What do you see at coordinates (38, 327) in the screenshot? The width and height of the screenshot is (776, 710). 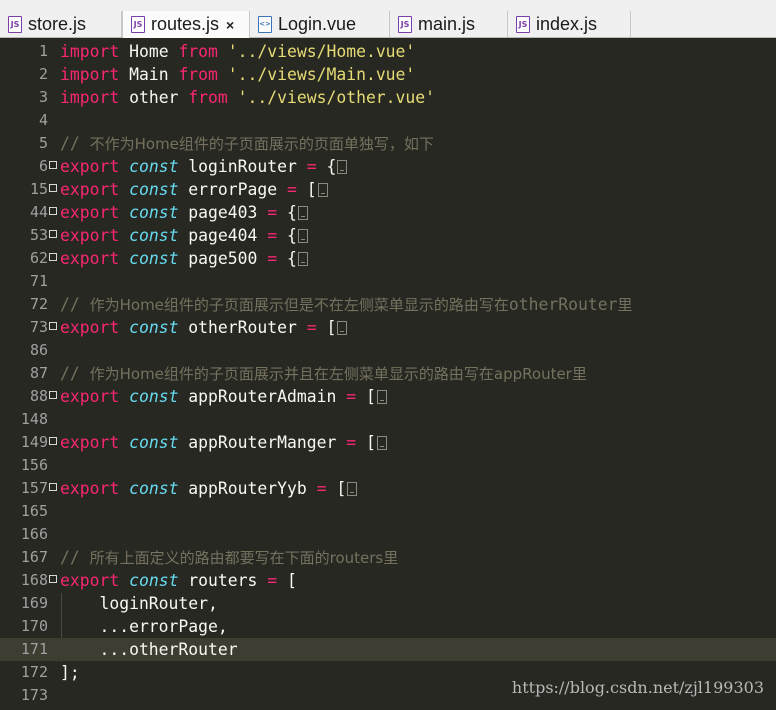 I see `line-number: 73` at bounding box center [38, 327].